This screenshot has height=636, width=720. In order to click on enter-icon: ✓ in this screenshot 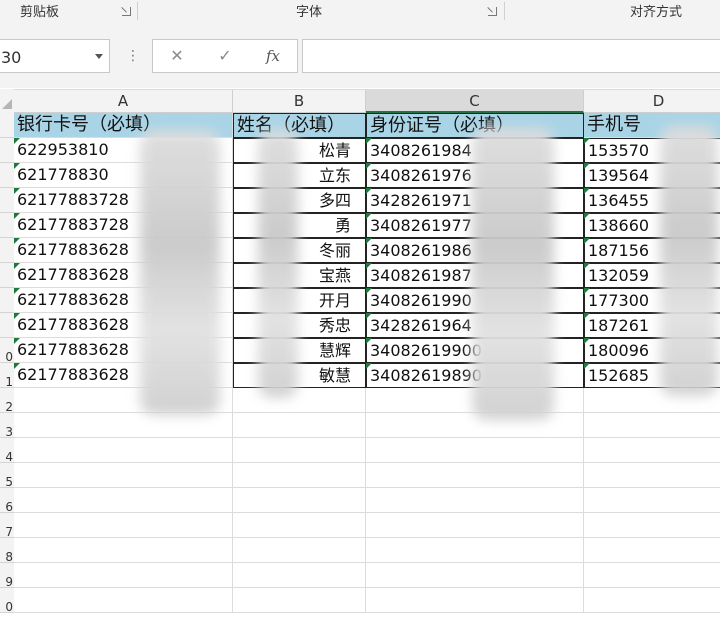, I will do `click(225, 56)`.